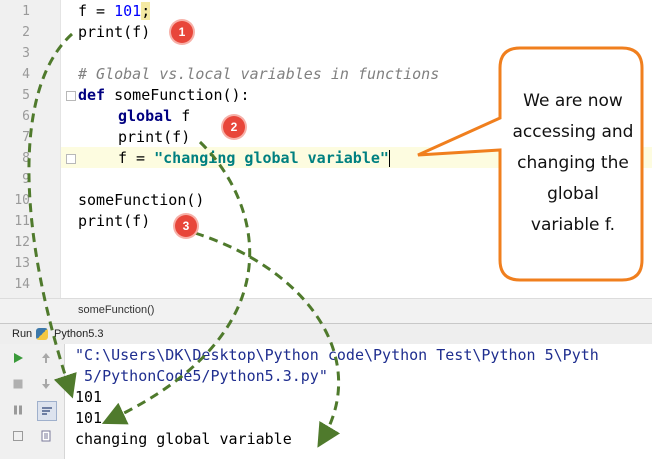 This screenshot has width=652, height=459. I want to click on print-icon, so click(46, 436).